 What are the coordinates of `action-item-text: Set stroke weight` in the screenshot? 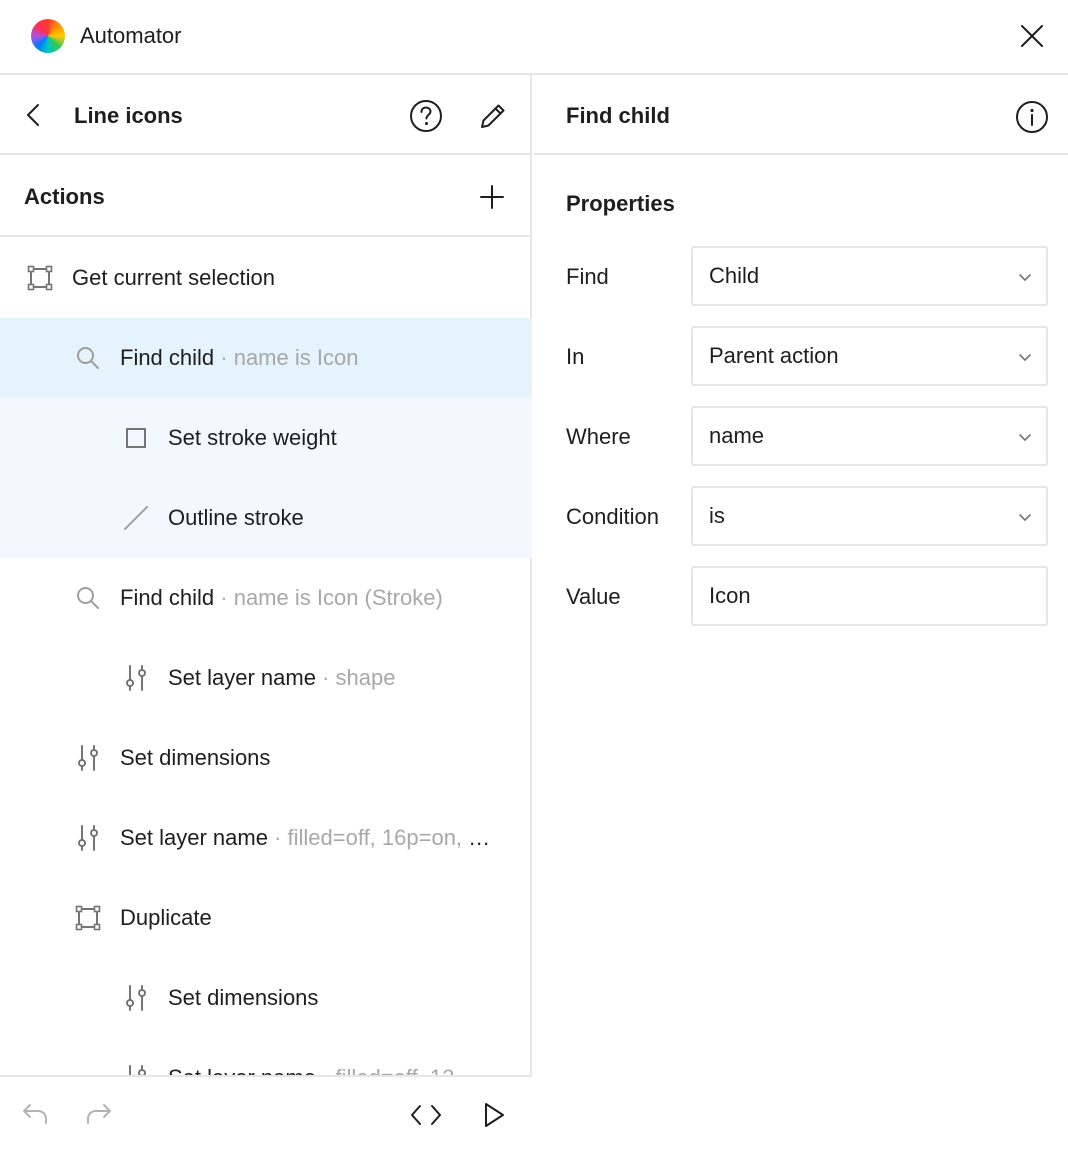 It's located at (252, 438).